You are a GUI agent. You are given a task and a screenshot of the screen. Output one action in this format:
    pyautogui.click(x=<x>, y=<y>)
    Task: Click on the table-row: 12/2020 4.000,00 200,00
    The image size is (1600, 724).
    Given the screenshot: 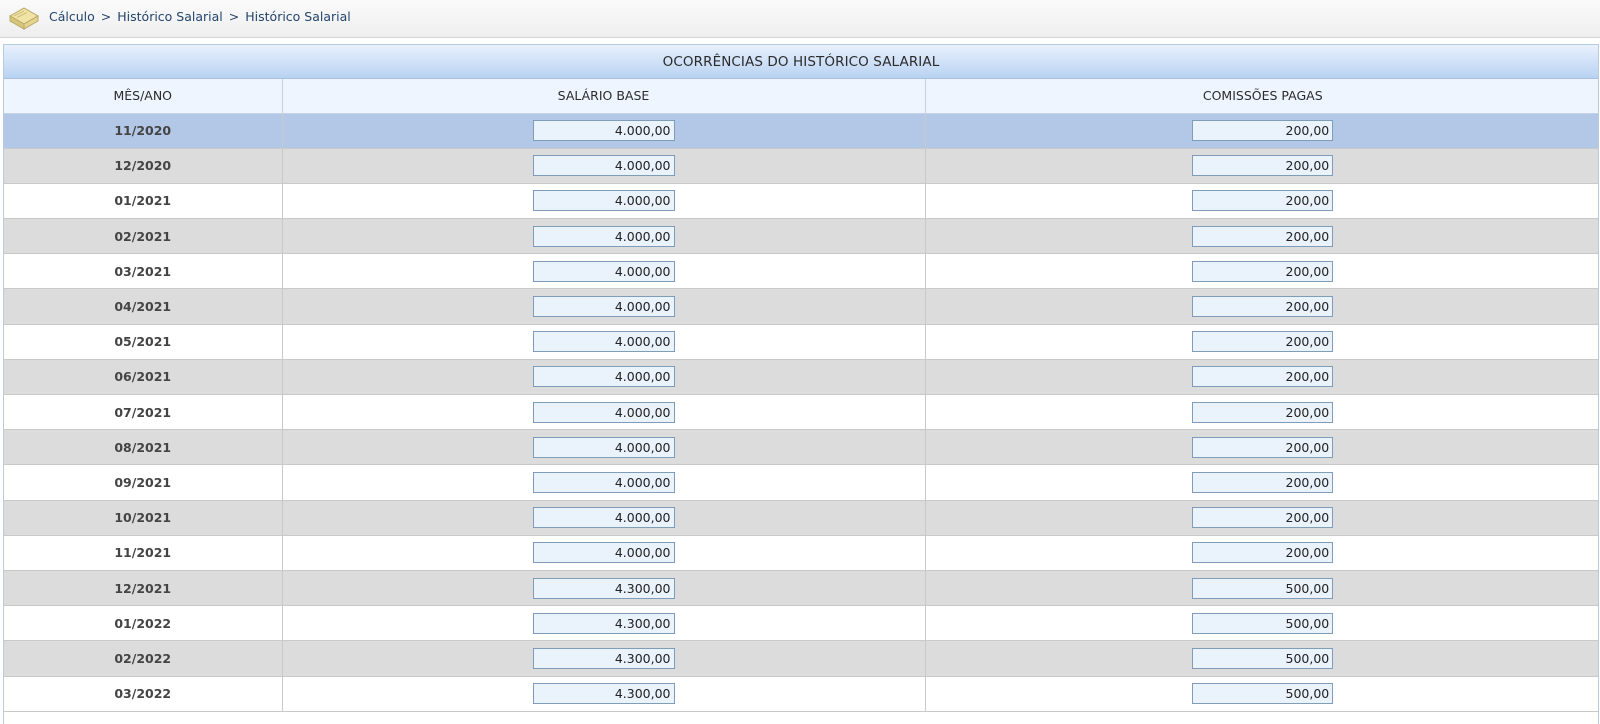 What is the action you would take?
    pyautogui.click(x=801, y=166)
    